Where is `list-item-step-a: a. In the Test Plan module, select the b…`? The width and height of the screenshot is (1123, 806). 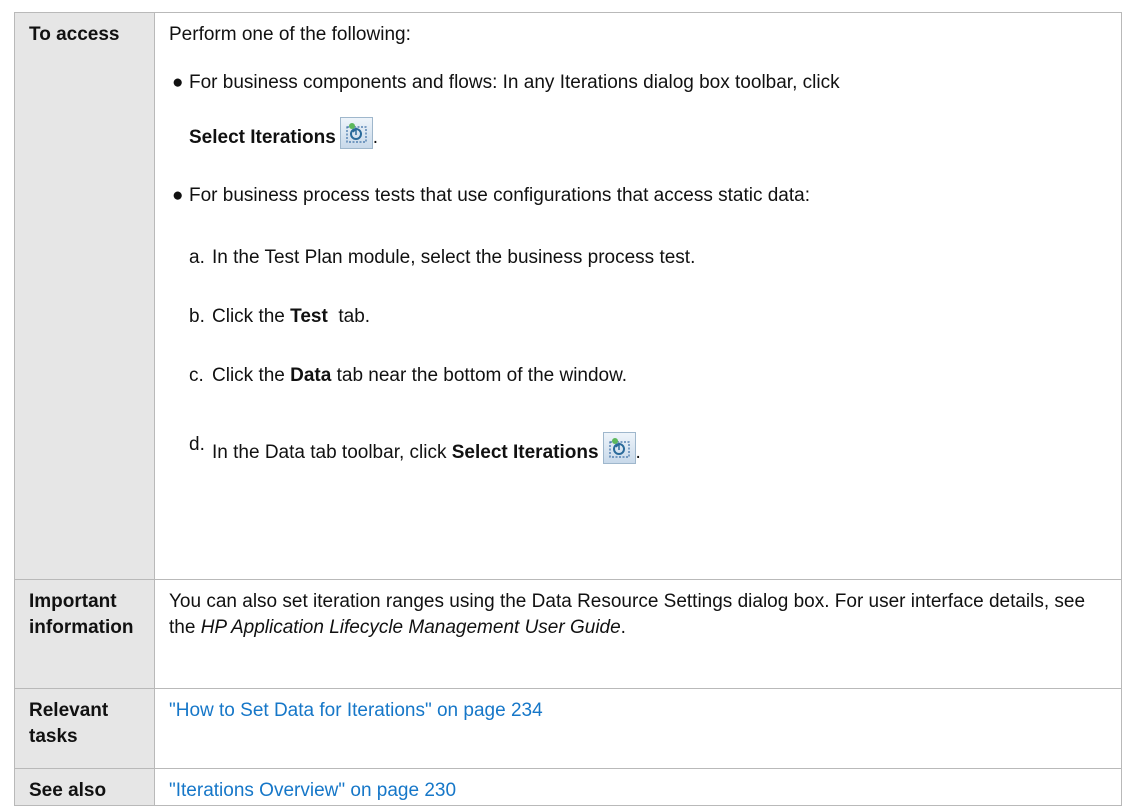 list-item-step-a: a. In the Test Plan module, select the b… is located at coordinates (648, 258).